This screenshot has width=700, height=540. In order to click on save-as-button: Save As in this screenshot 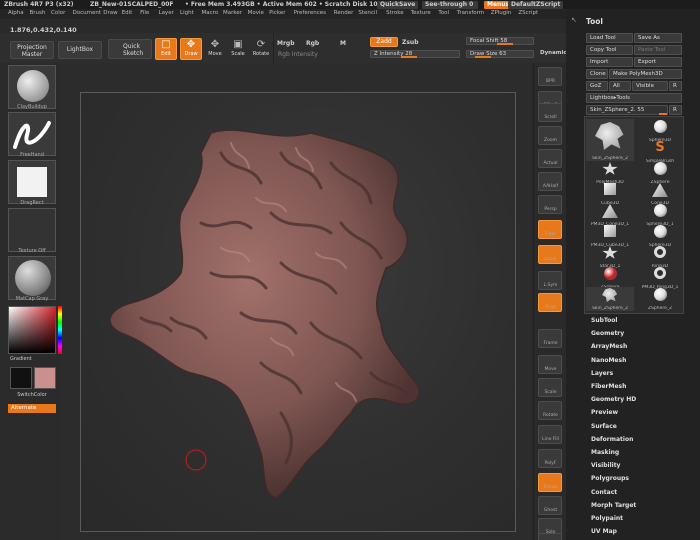, I will do `click(658, 38)`.